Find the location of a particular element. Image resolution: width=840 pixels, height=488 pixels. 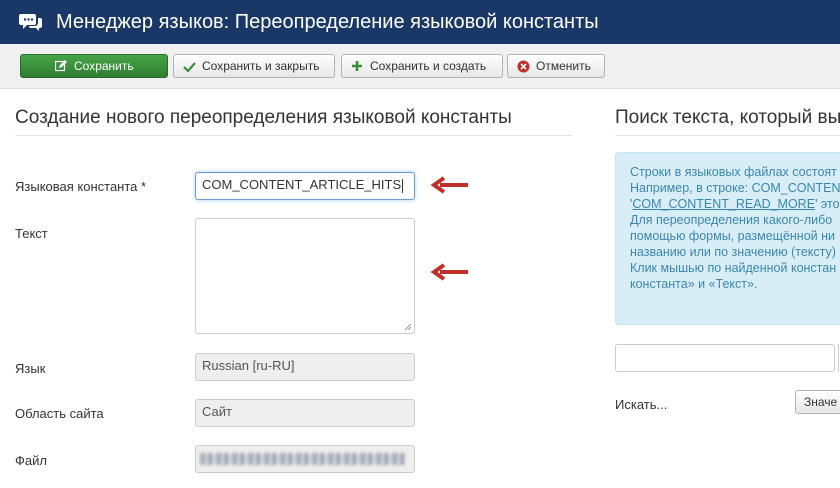

language-label: Язык is located at coordinates (30, 368).